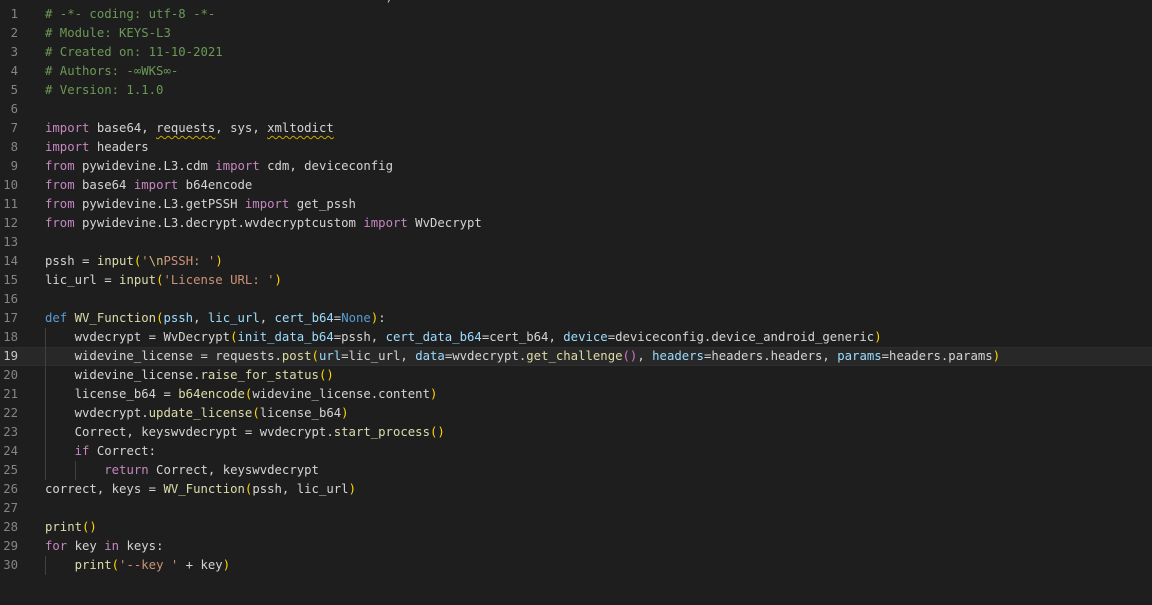 The width and height of the screenshot is (1152, 605). What do you see at coordinates (119, 147) in the screenshot?
I see `code-token: headers` at bounding box center [119, 147].